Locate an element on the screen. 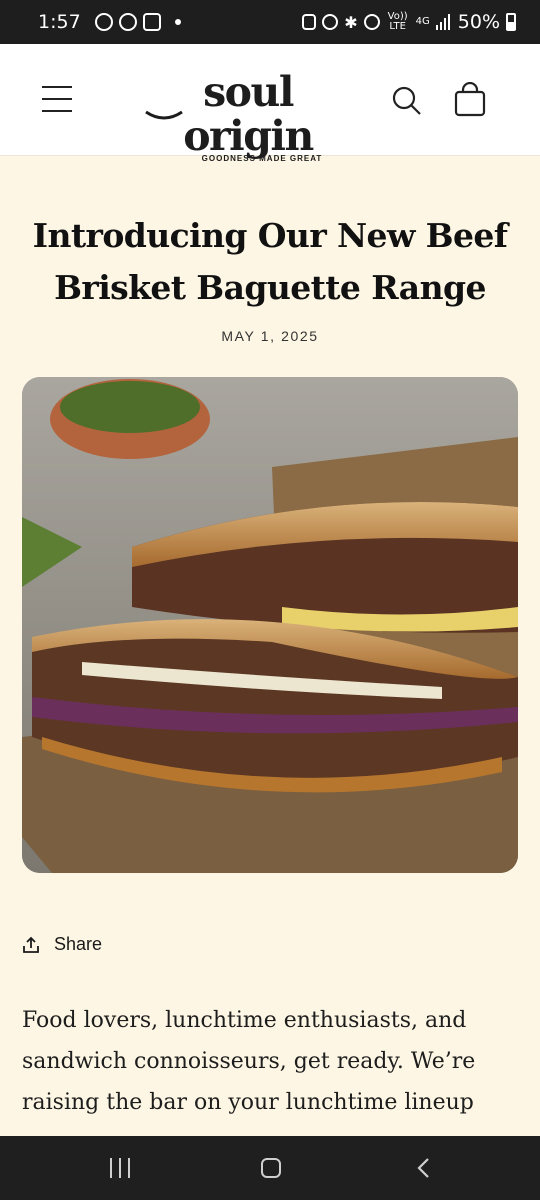 This screenshot has height=1200, width=540. volte-label: Vo)) LTE is located at coordinates (397, 21).